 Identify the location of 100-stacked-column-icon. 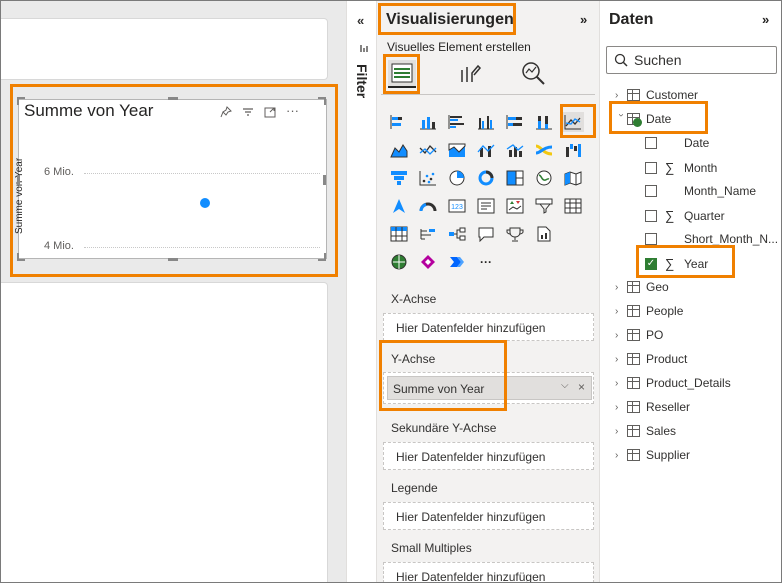
(544, 122).